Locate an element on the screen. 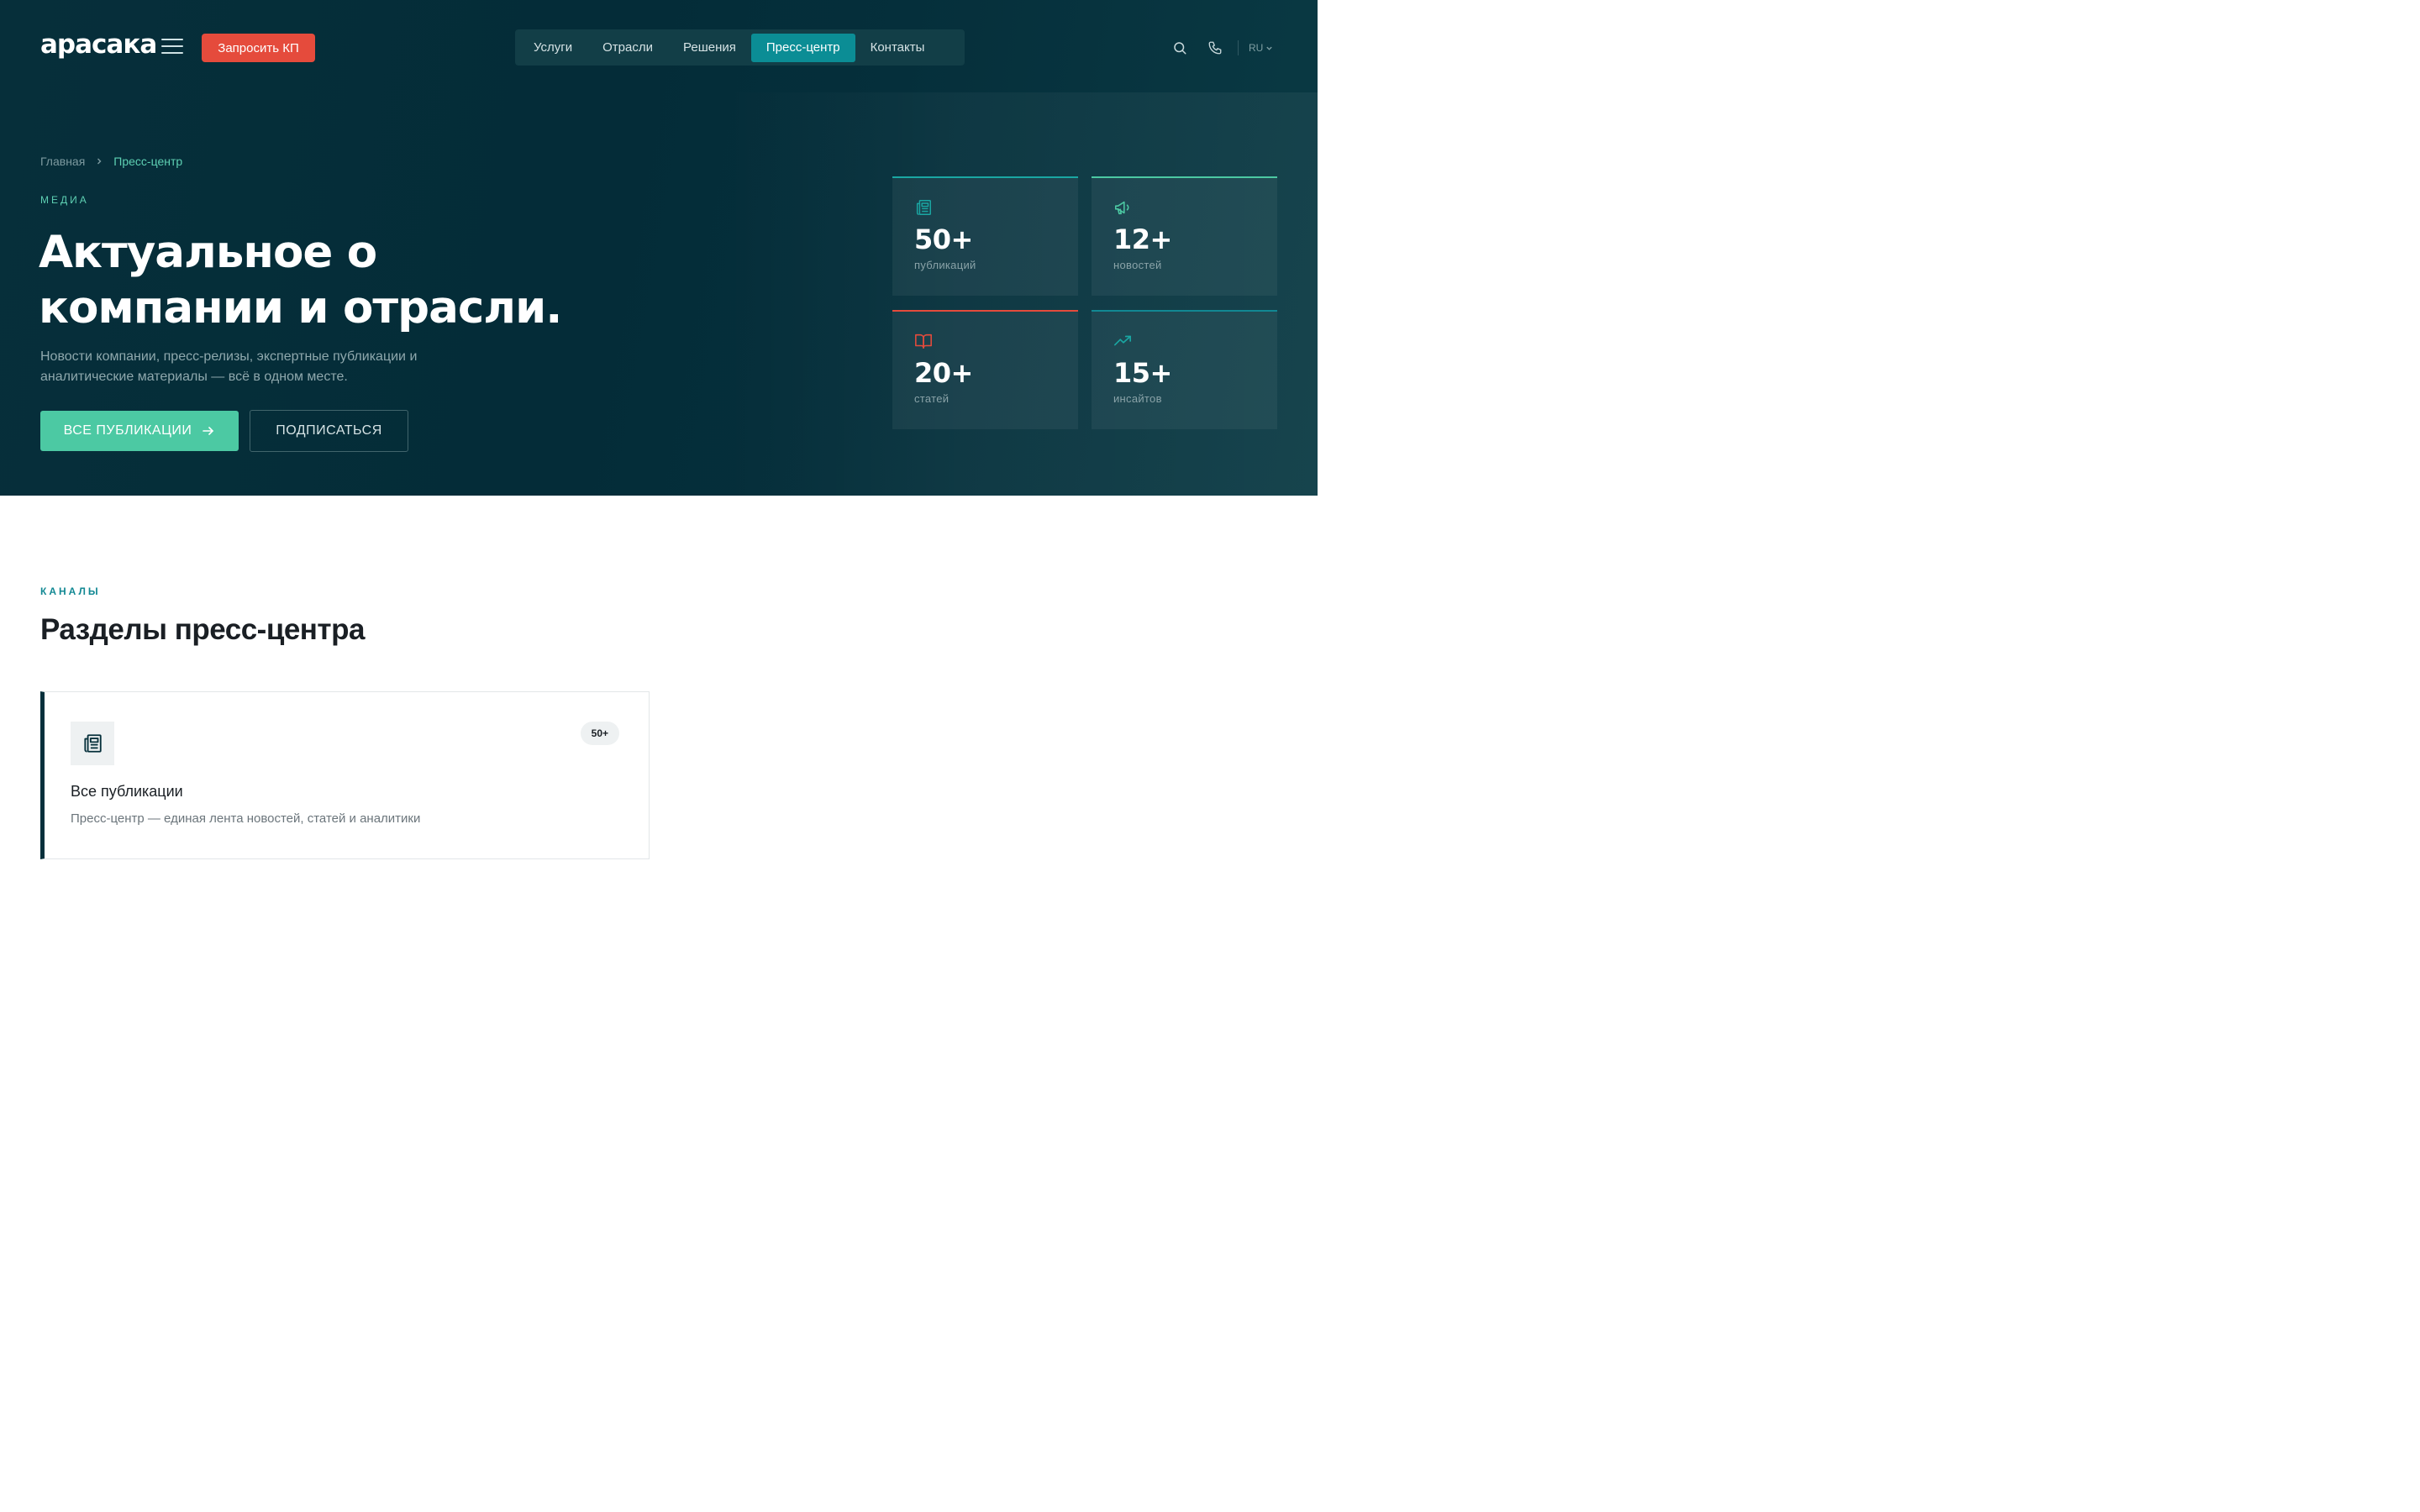  section-eyebrow: КАНАЛЫ is located at coordinates (70, 591).